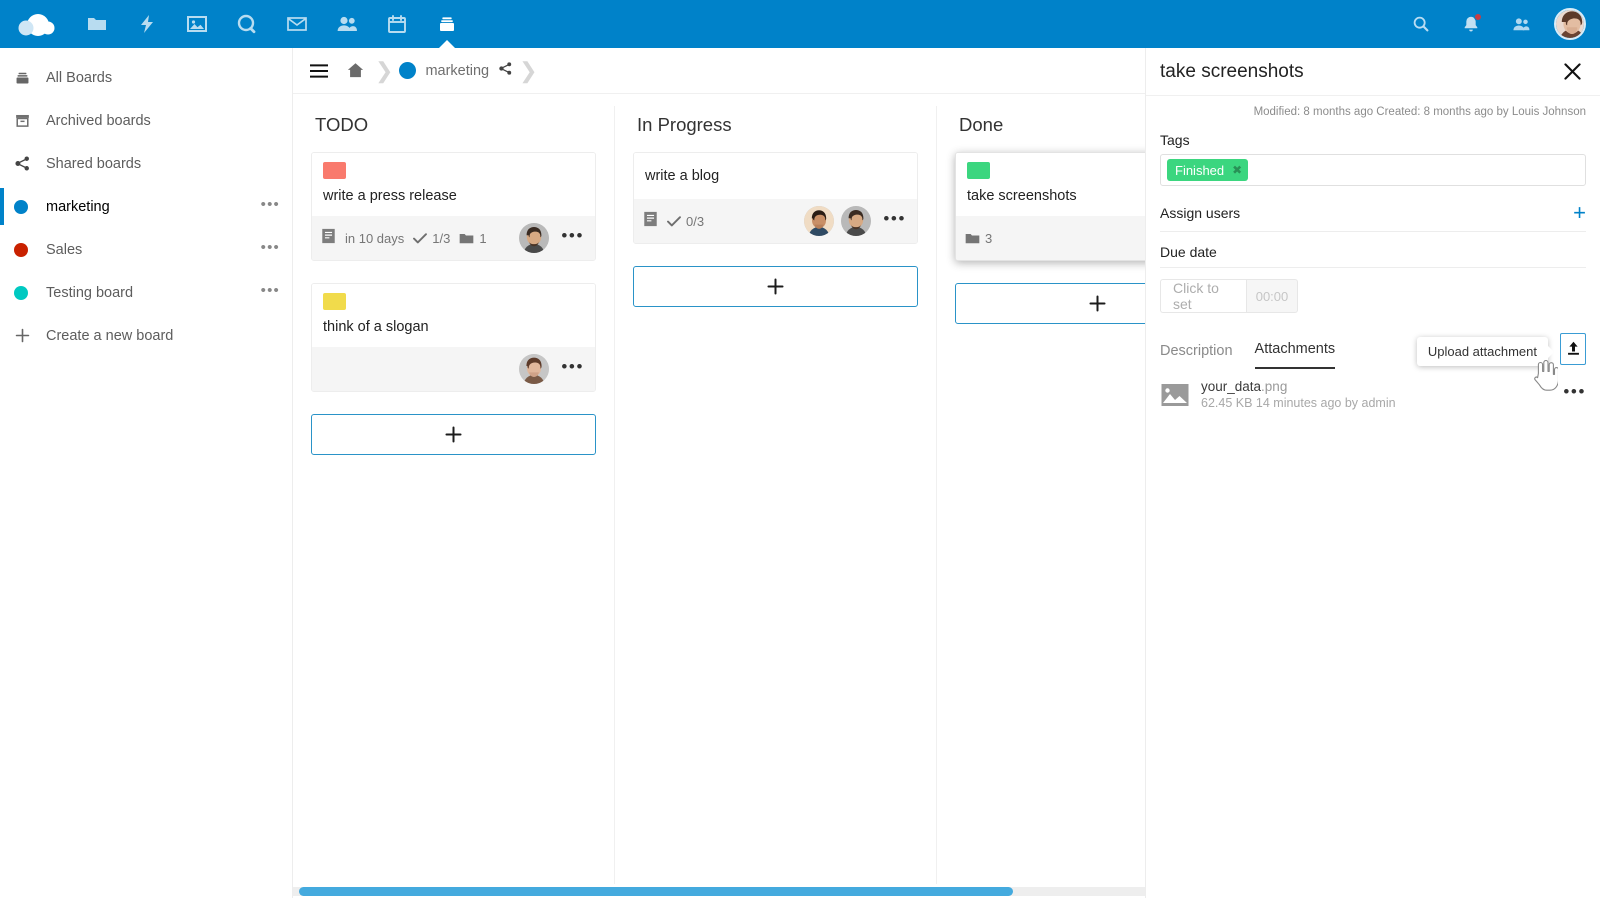 This screenshot has height=898, width=1600. What do you see at coordinates (146, 292) in the screenshot?
I see `sidebar-item-testing-board: Testing board •••` at bounding box center [146, 292].